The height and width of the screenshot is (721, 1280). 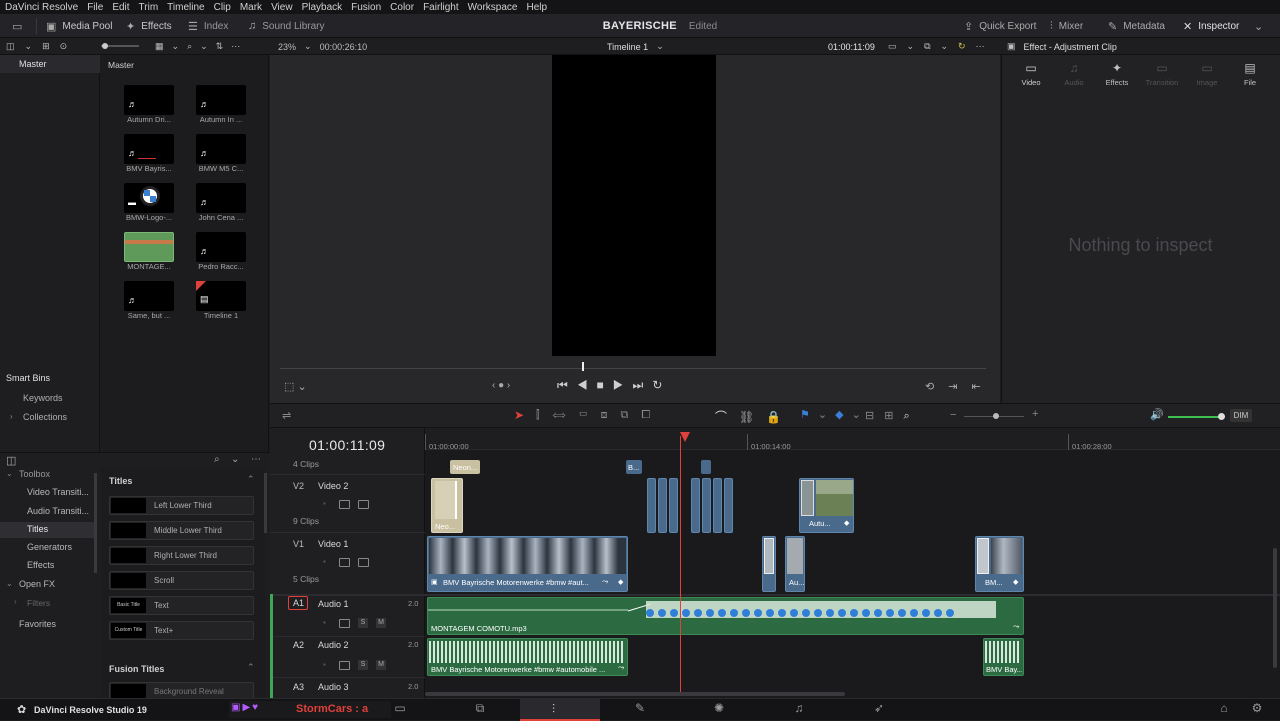 What do you see at coordinates (256, 459) in the screenshot?
I see `more-options-icon: ⋯` at bounding box center [256, 459].